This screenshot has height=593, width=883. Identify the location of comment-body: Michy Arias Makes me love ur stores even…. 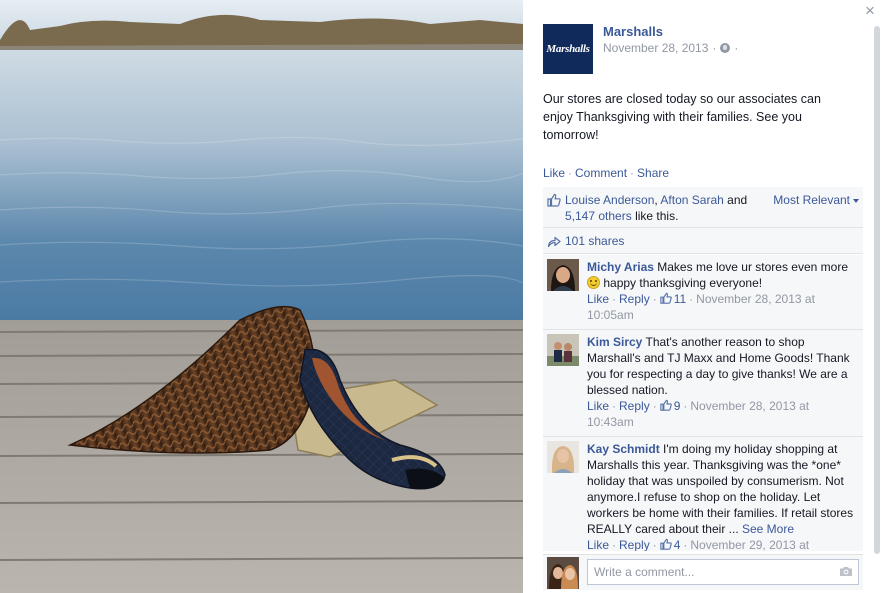
(722, 275).